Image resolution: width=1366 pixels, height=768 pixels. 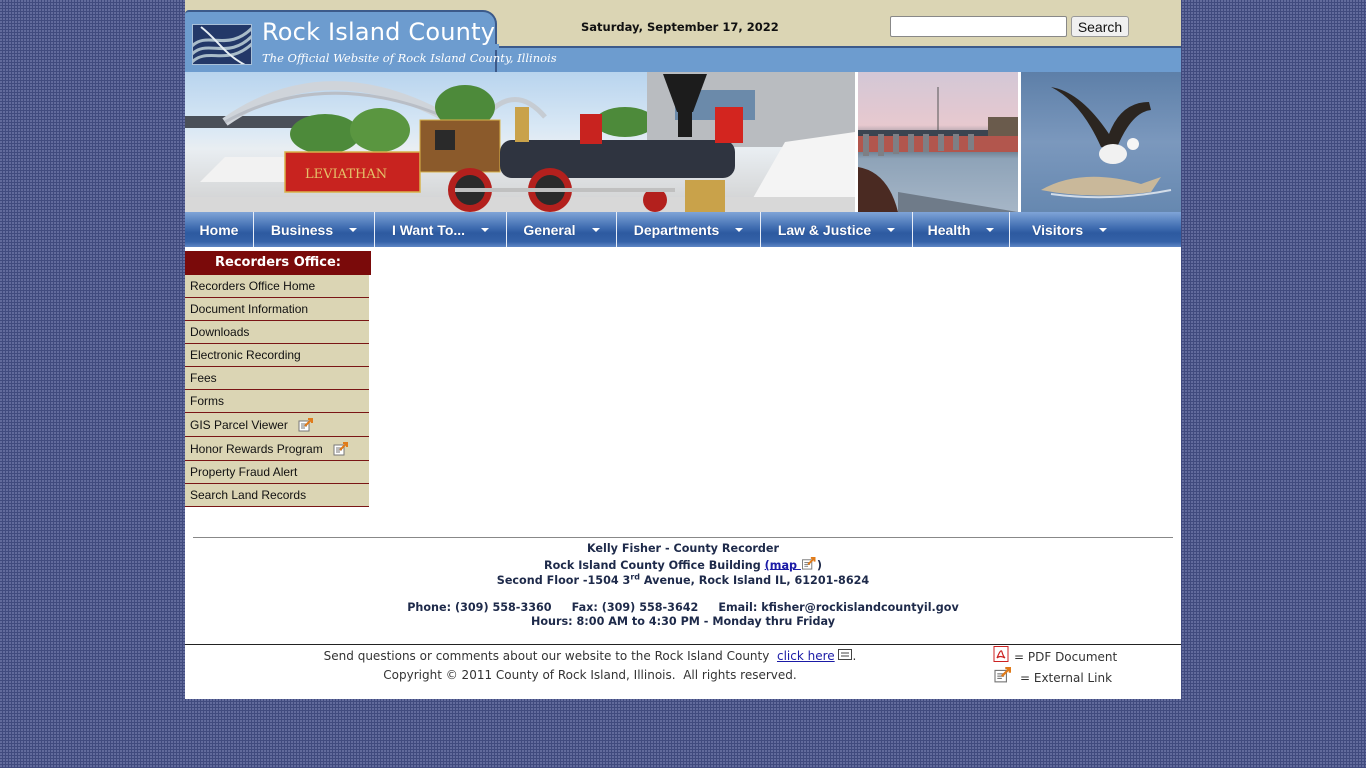 I want to click on feedback-link: click here, so click(x=806, y=656).